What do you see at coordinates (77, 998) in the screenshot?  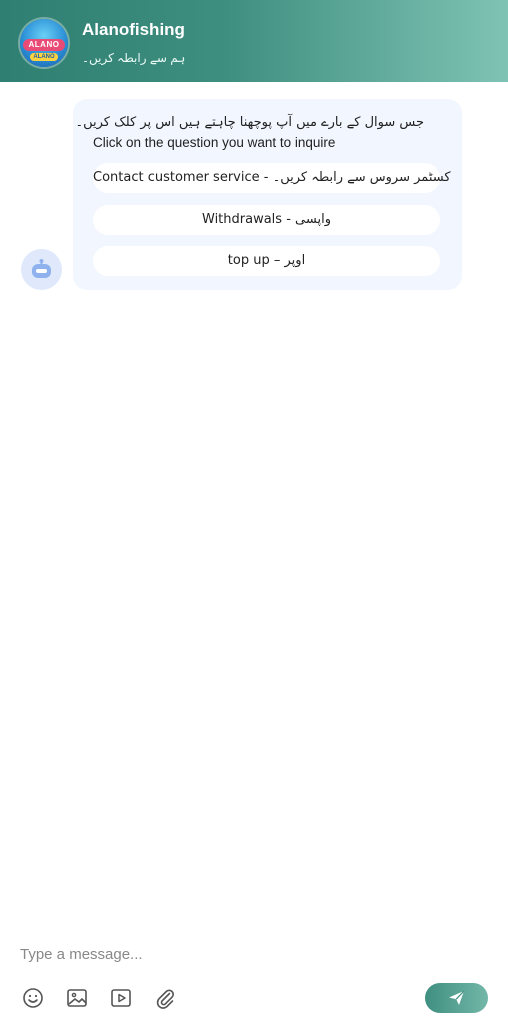 I see `image-icon` at bounding box center [77, 998].